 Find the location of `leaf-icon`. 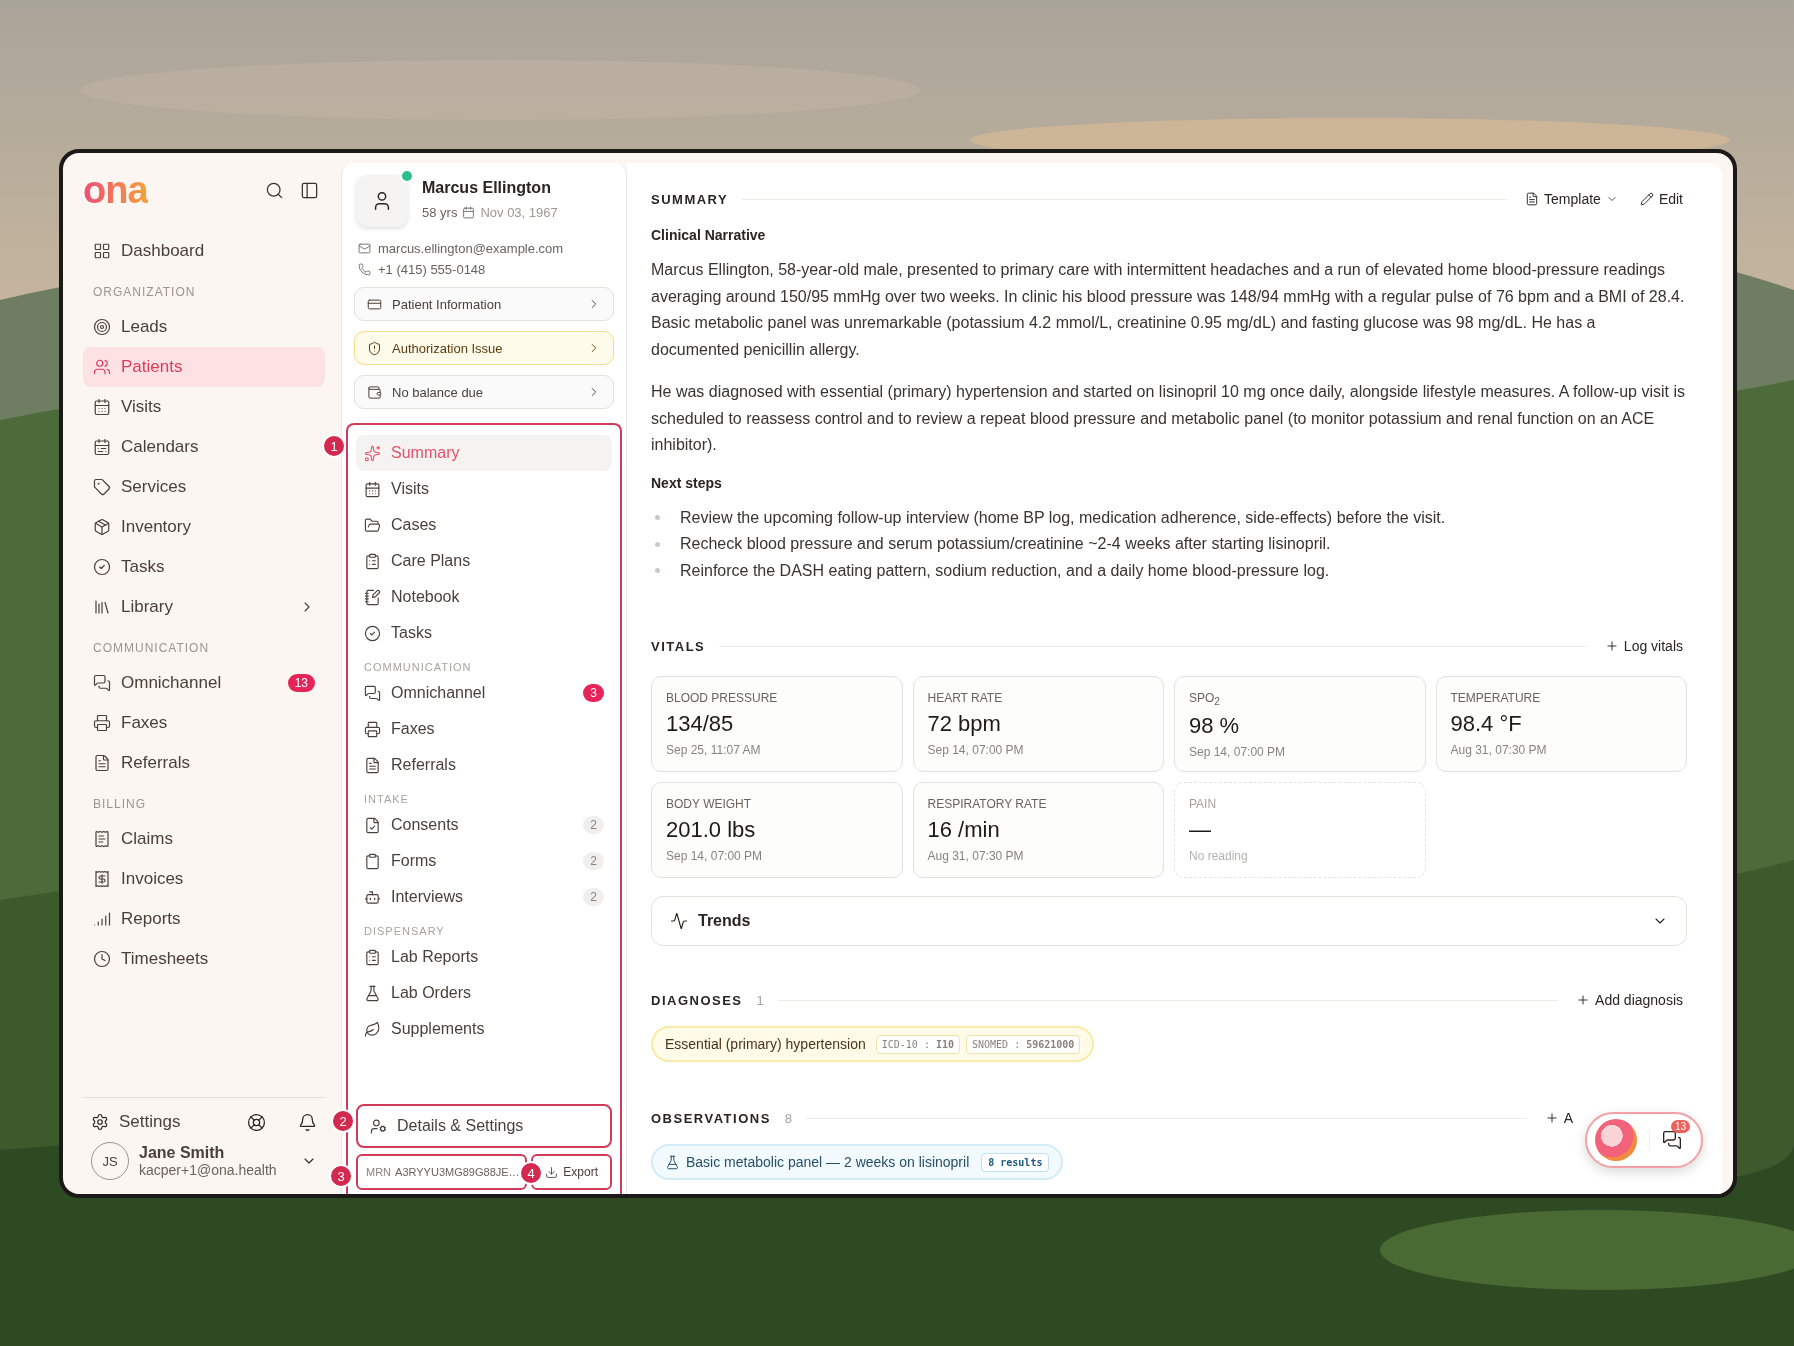

leaf-icon is located at coordinates (372, 1029).